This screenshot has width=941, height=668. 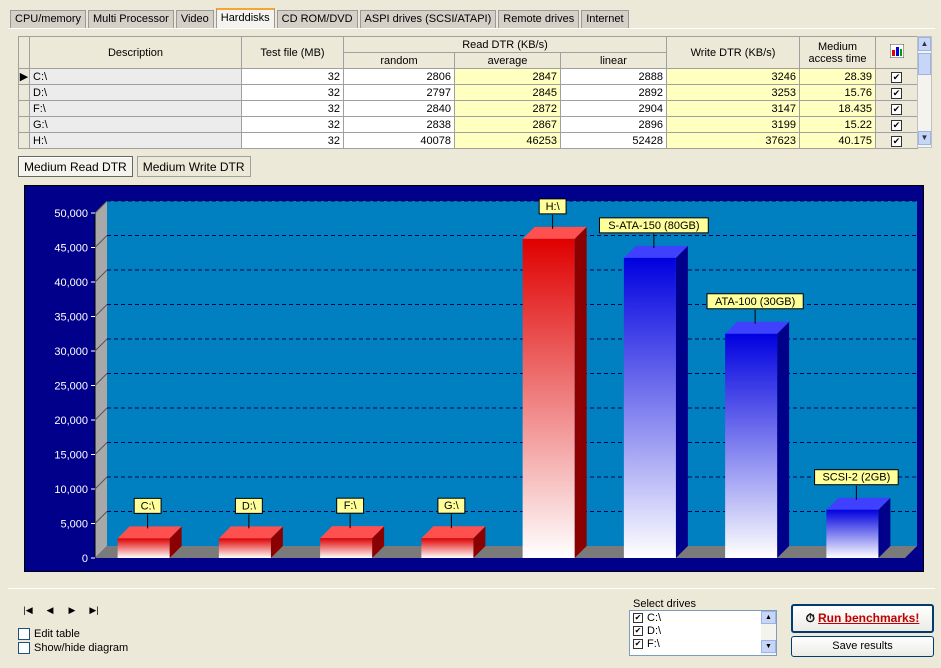 What do you see at coordinates (896, 52) in the screenshot?
I see `col-chart-select` at bounding box center [896, 52].